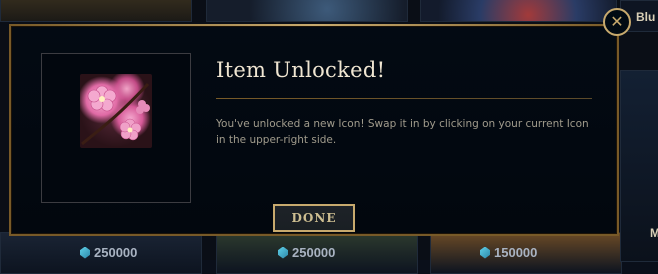  Describe the element at coordinates (617, 22) in the screenshot. I see `close-icon: ✕` at that location.